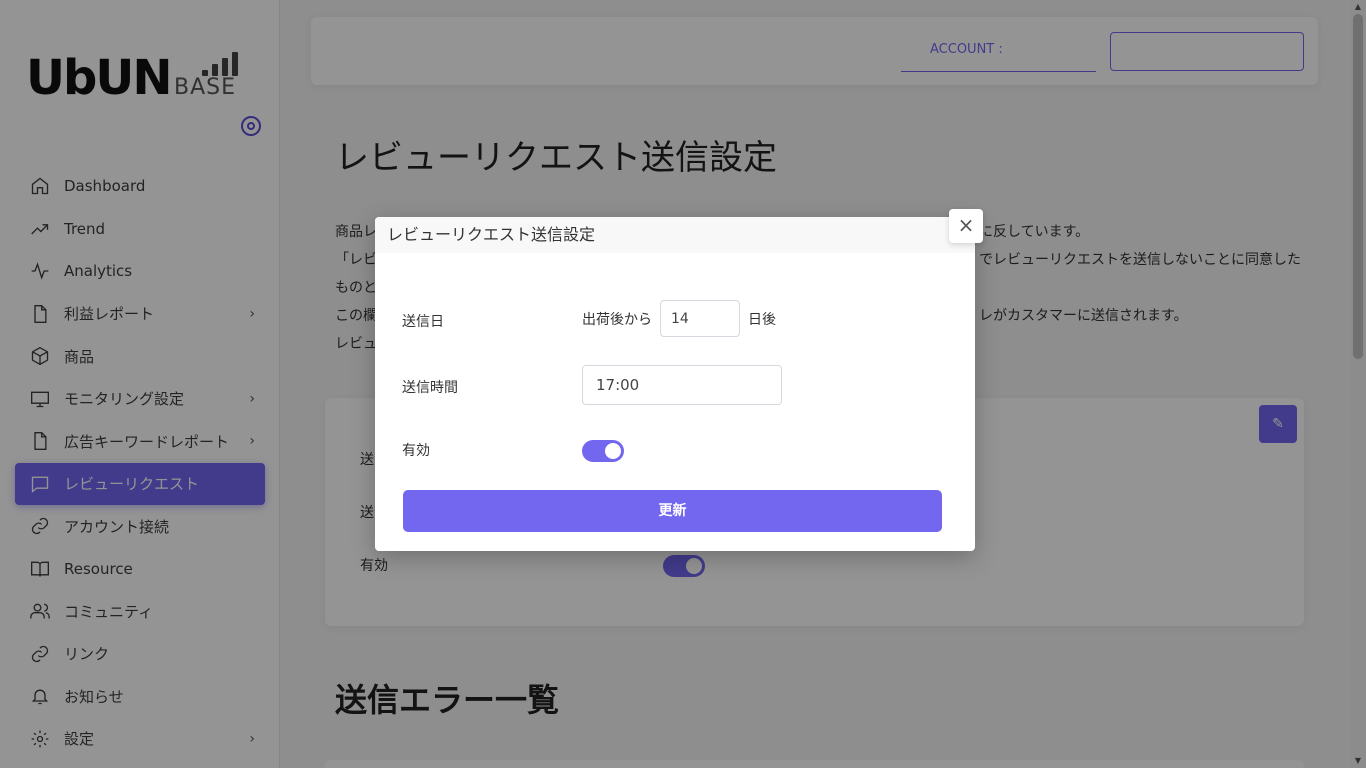  Describe the element at coordinates (416, 451) in the screenshot. I see `enabled-label: 有効` at that location.